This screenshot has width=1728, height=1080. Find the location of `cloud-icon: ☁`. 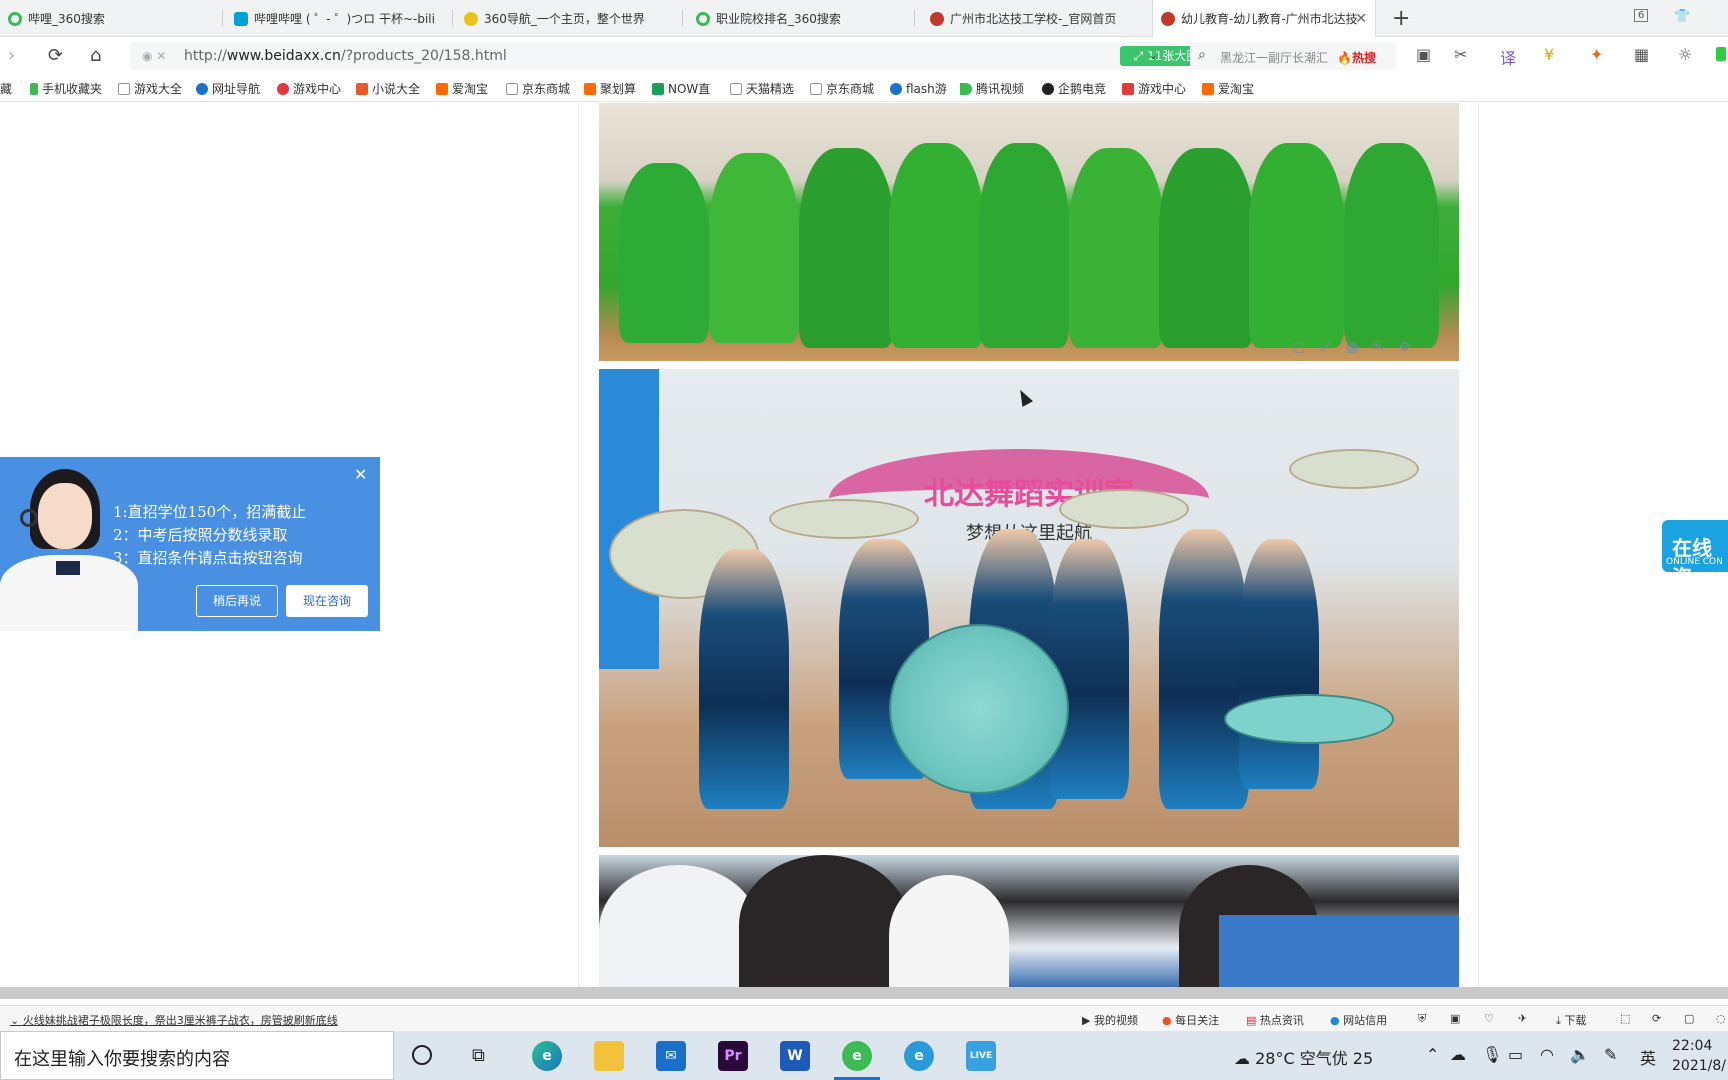

cloud-icon: ☁ is located at coordinates (1458, 1054).